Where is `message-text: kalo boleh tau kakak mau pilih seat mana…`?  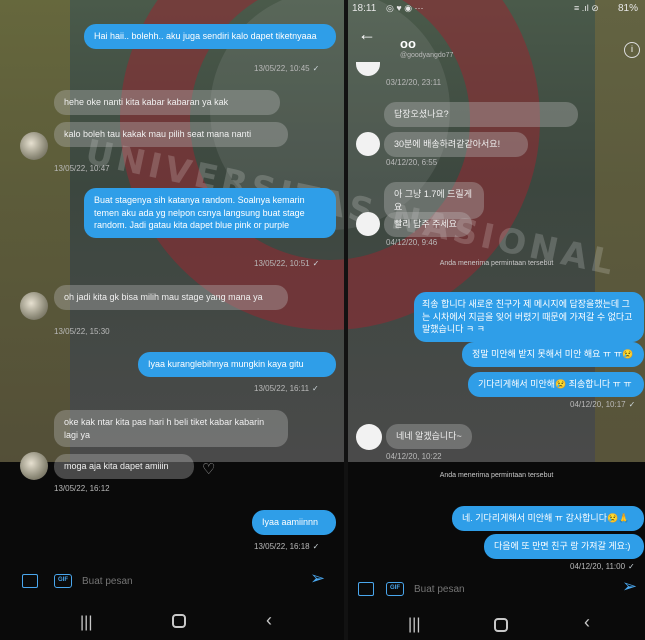 message-text: kalo boleh tau kakak mau pilih seat mana… is located at coordinates (158, 134).